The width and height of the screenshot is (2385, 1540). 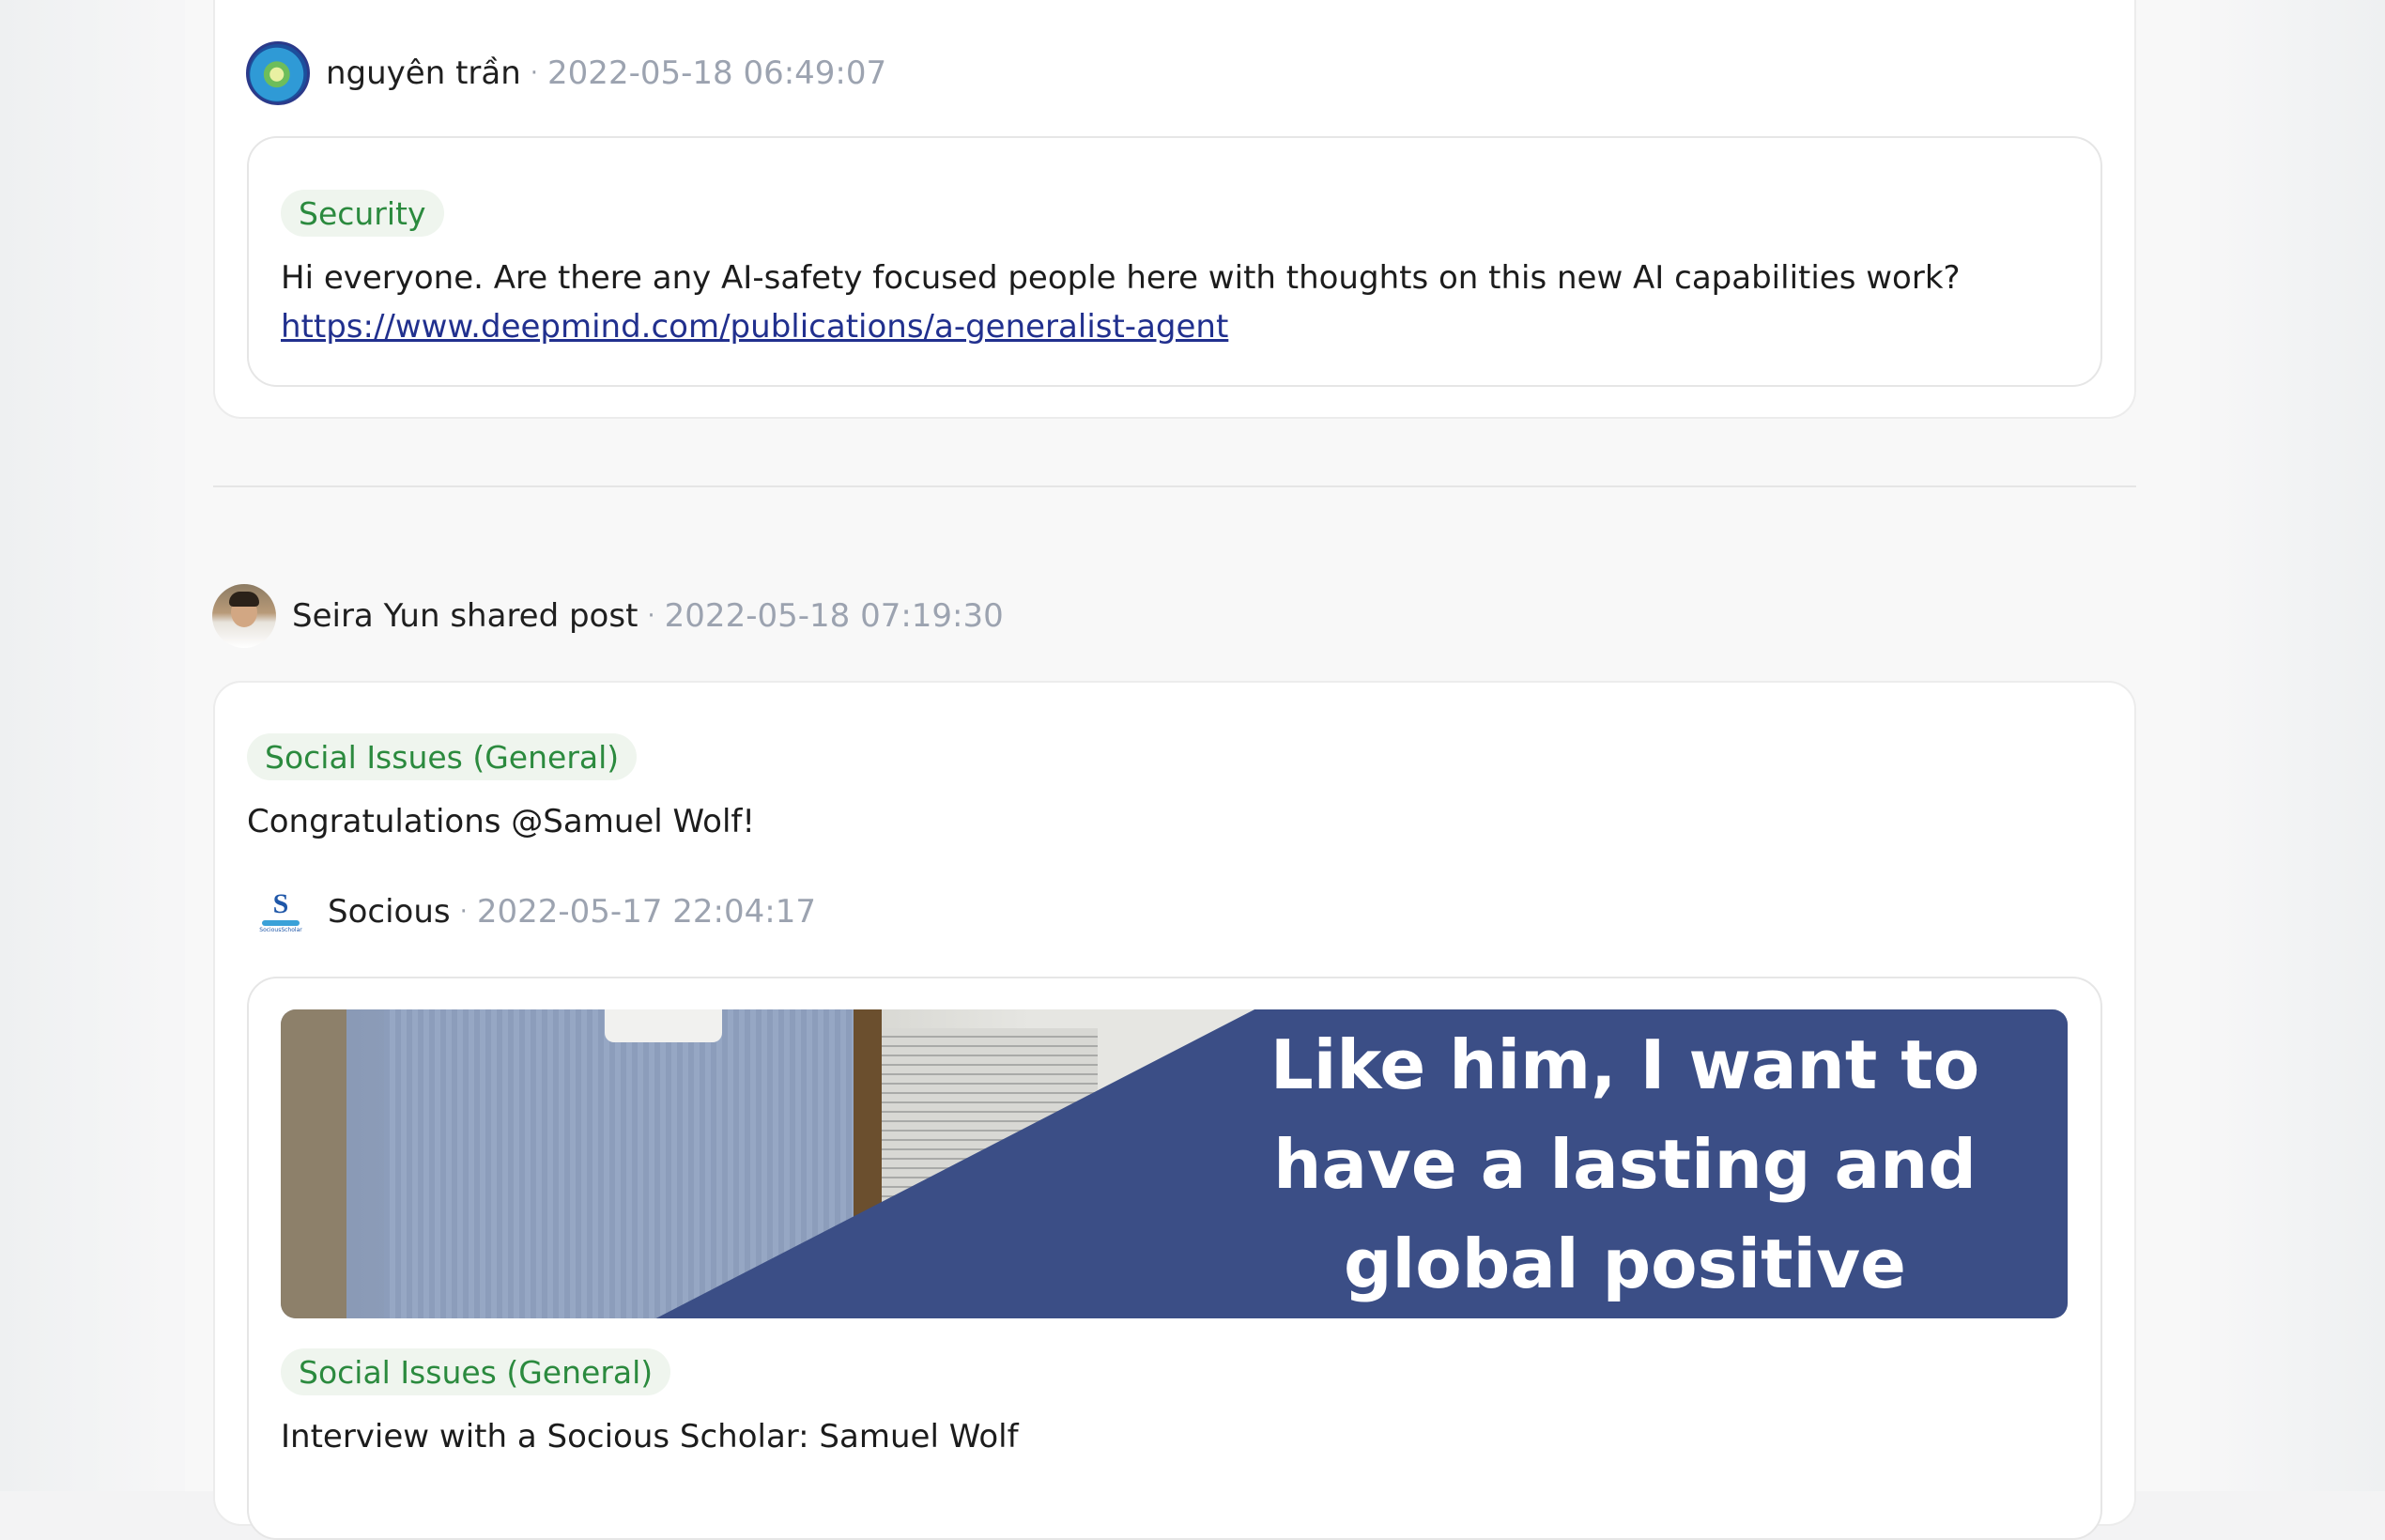 I want to click on banner-line: Like him, I want to, so click(x=1624, y=1064).